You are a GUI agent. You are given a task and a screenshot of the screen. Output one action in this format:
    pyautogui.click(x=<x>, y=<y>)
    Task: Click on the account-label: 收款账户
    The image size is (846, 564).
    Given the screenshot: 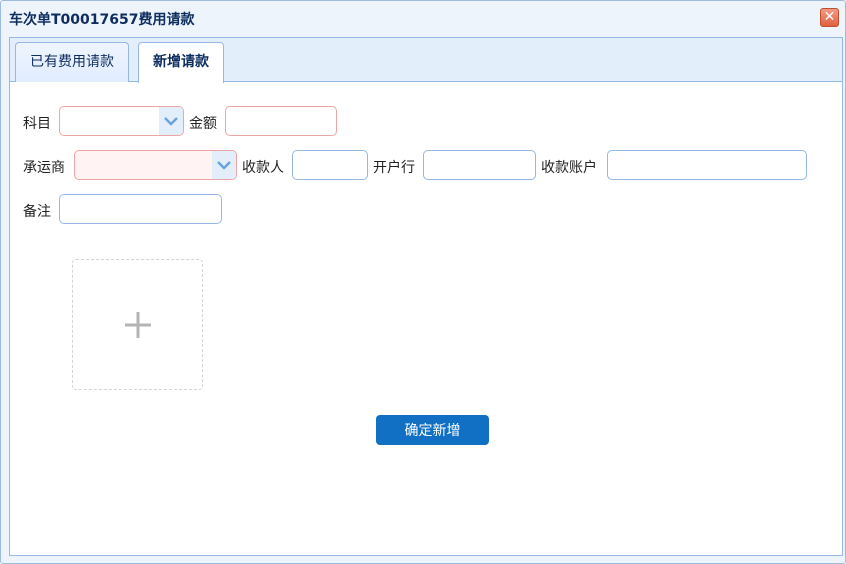 What is the action you would take?
    pyautogui.click(x=569, y=168)
    